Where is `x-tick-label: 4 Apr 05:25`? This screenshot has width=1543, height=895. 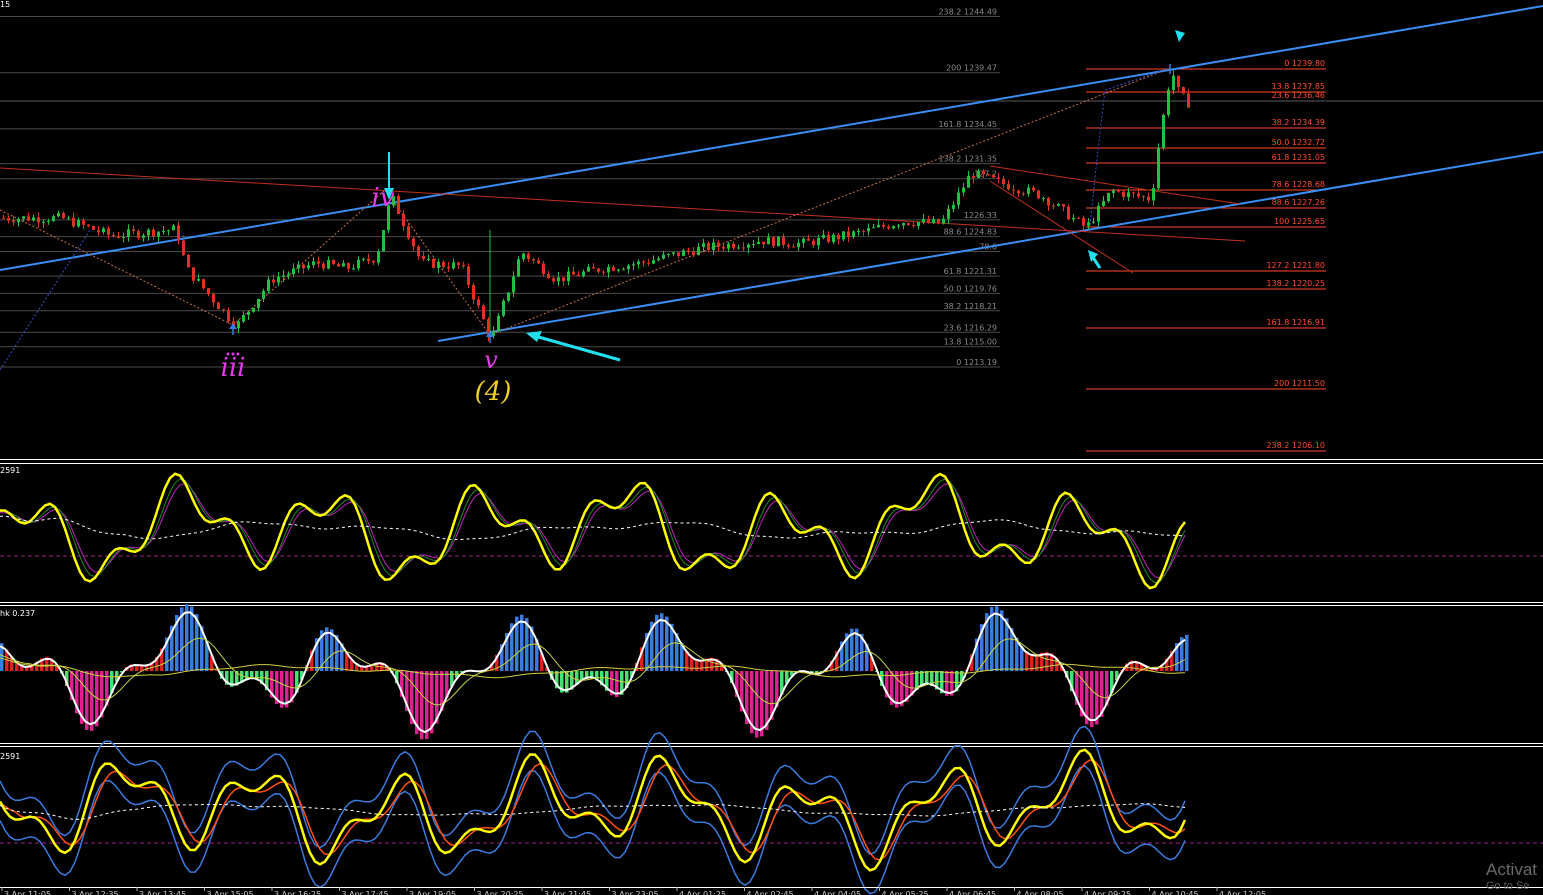 x-tick-label: 4 Apr 05:25 is located at coordinates (905, 892).